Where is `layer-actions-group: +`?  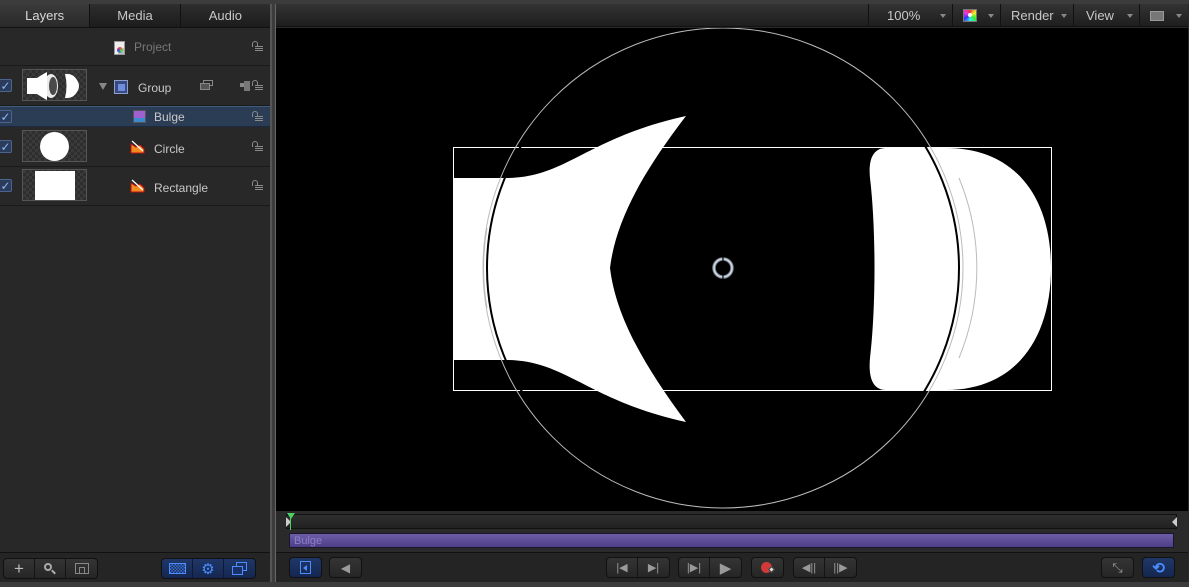
layer-actions-group: + is located at coordinates (50, 568).